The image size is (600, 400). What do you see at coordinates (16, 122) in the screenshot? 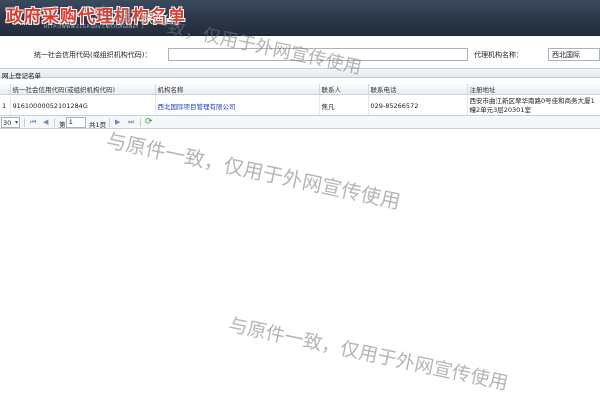
I see `chevron-down-icon: ▾` at bounding box center [16, 122].